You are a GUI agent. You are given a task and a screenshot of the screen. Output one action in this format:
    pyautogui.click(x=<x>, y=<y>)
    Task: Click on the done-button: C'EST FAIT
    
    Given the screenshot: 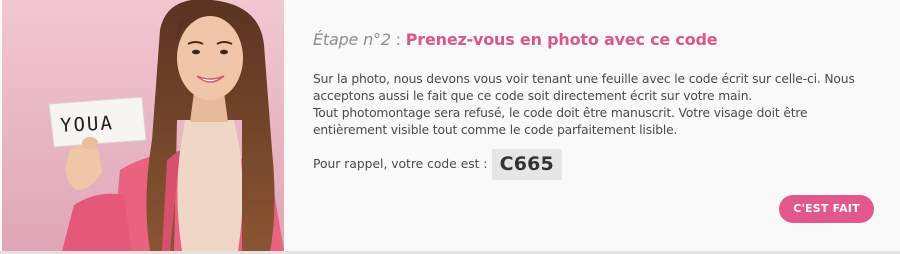 What is the action you would take?
    pyautogui.click(x=826, y=209)
    